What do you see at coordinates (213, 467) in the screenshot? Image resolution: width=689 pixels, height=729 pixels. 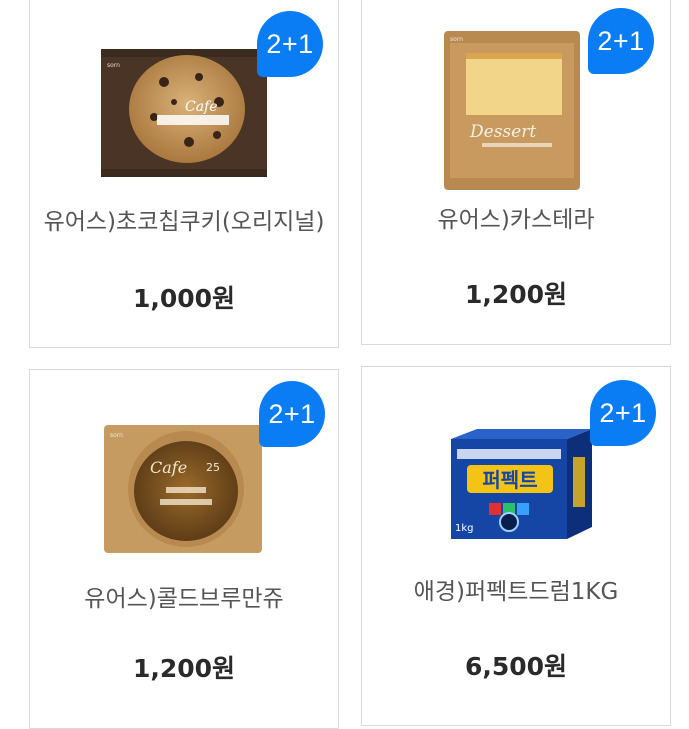 I see `svg-text: 25` at bounding box center [213, 467].